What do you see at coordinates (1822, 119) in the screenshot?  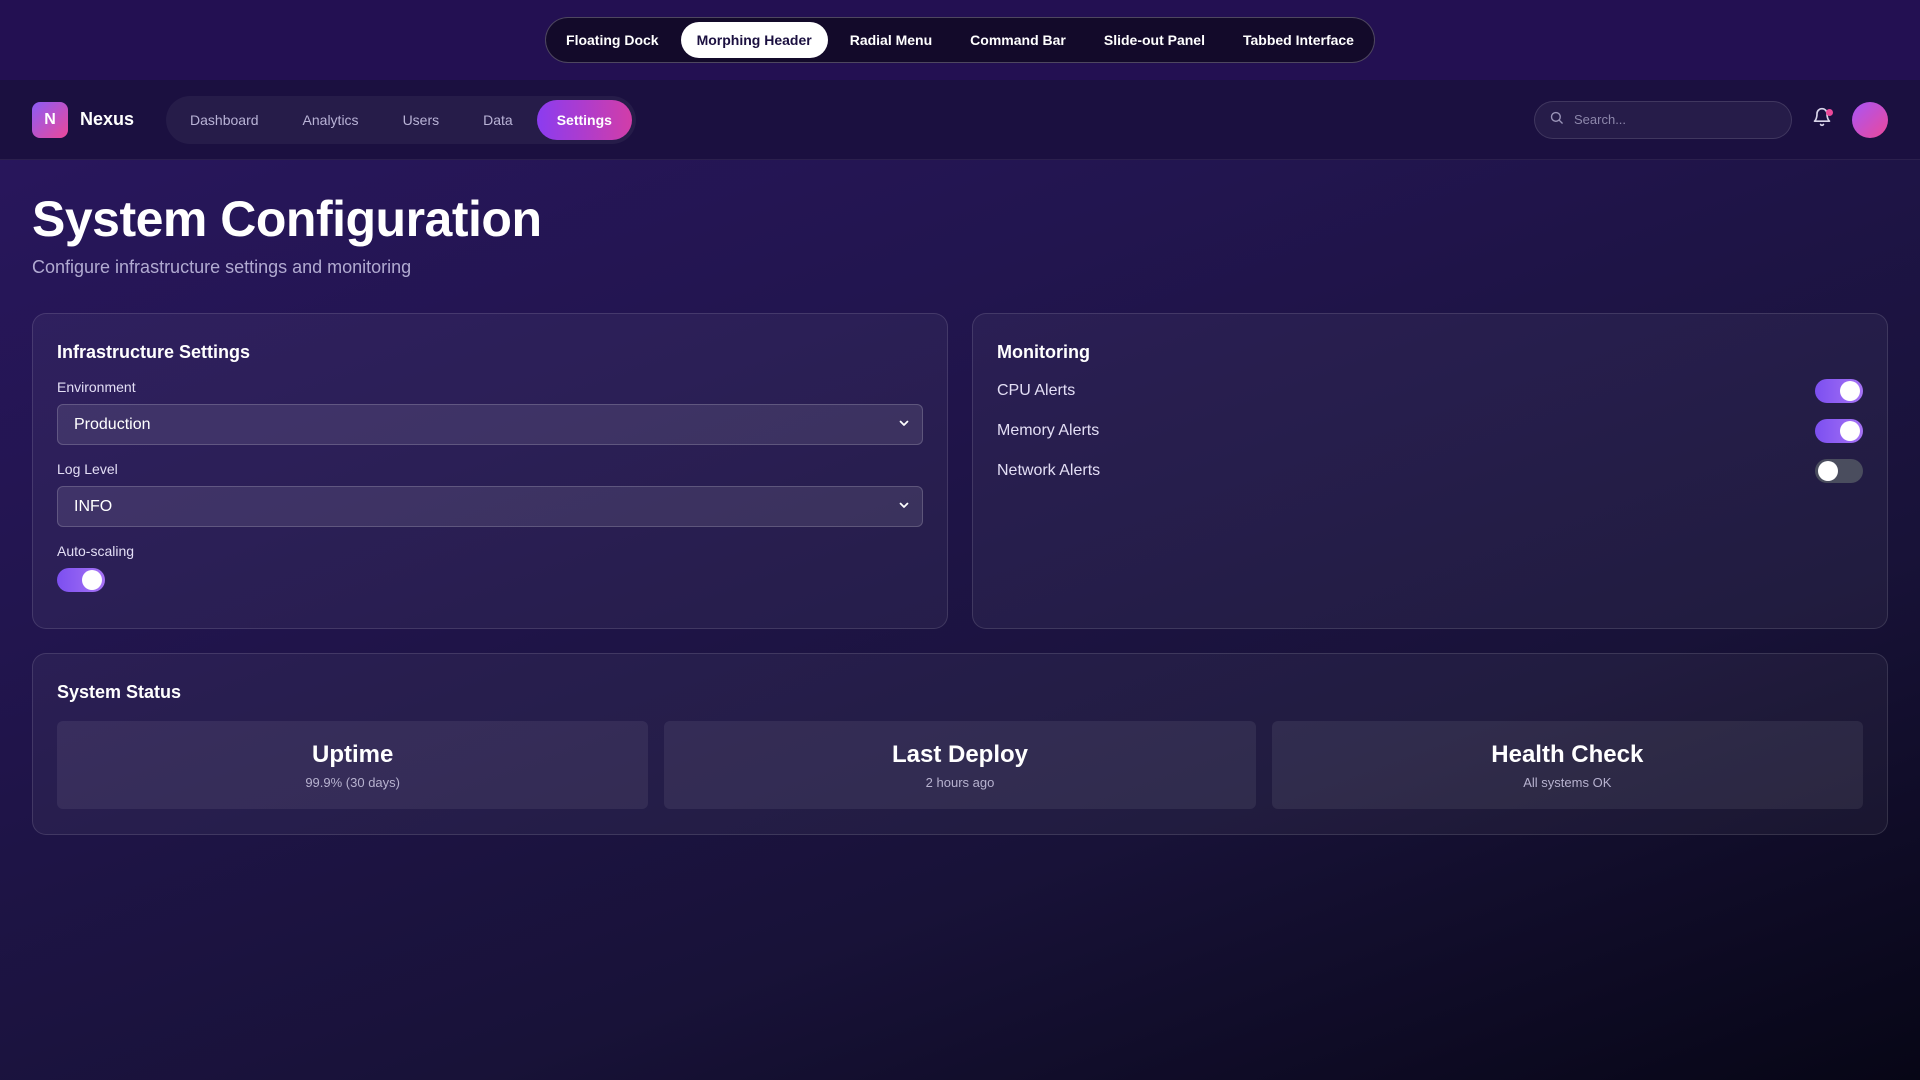 I see `notifications-button` at bounding box center [1822, 119].